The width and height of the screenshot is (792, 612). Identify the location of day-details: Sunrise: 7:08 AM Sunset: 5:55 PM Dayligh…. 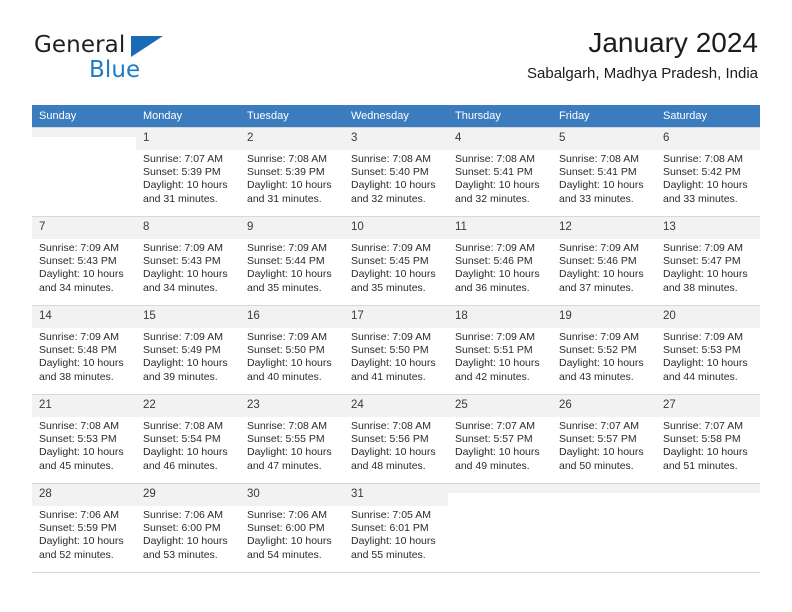
(292, 445).